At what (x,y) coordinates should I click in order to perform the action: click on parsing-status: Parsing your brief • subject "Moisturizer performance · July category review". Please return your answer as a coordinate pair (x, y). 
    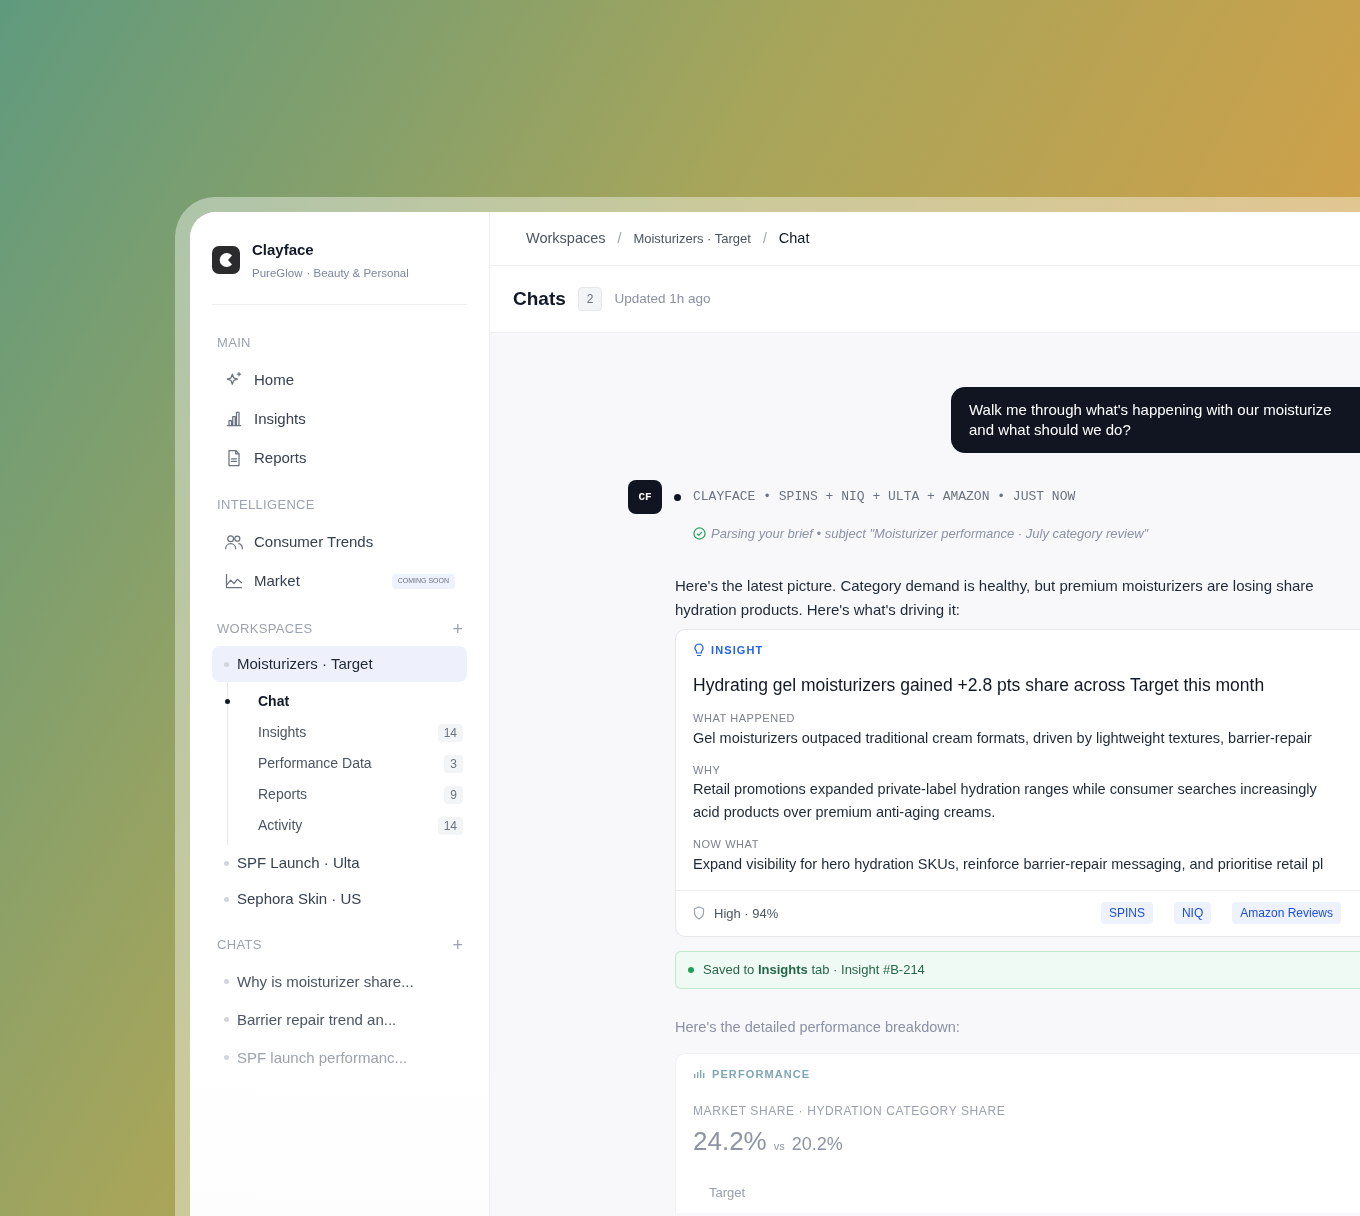
    Looking at the image, I should click on (930, 534).